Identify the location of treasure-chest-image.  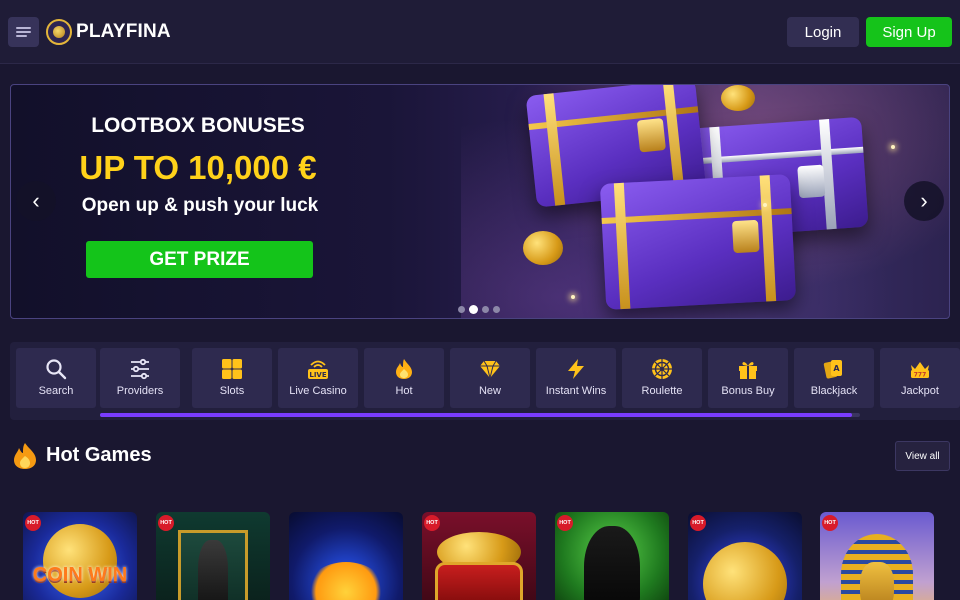
(698, 242).